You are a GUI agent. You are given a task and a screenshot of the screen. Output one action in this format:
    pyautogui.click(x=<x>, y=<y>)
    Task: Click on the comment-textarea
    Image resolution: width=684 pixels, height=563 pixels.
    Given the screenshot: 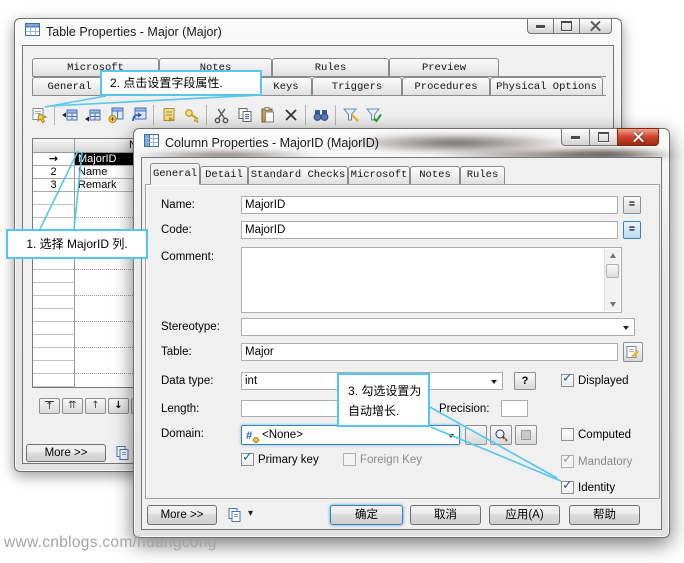 What is the action you would take?
    pyautogui.click(x=431, y=280)
    